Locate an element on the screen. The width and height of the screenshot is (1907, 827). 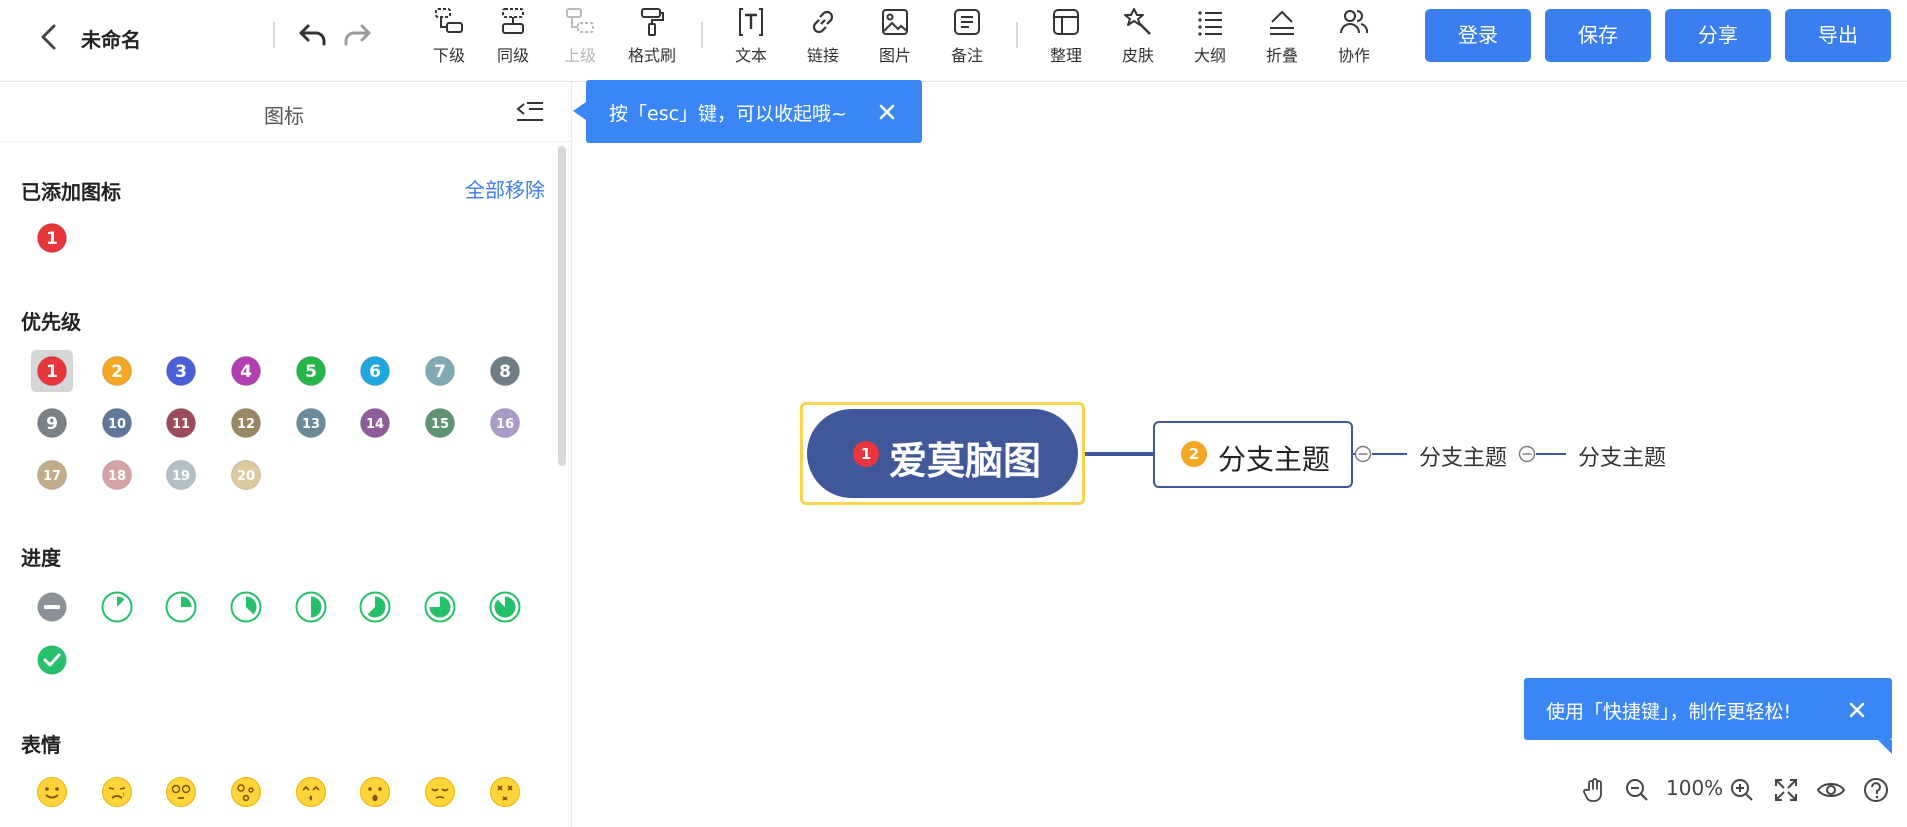
tool-fold: 折叠 is located at coordinates (1282, 39).